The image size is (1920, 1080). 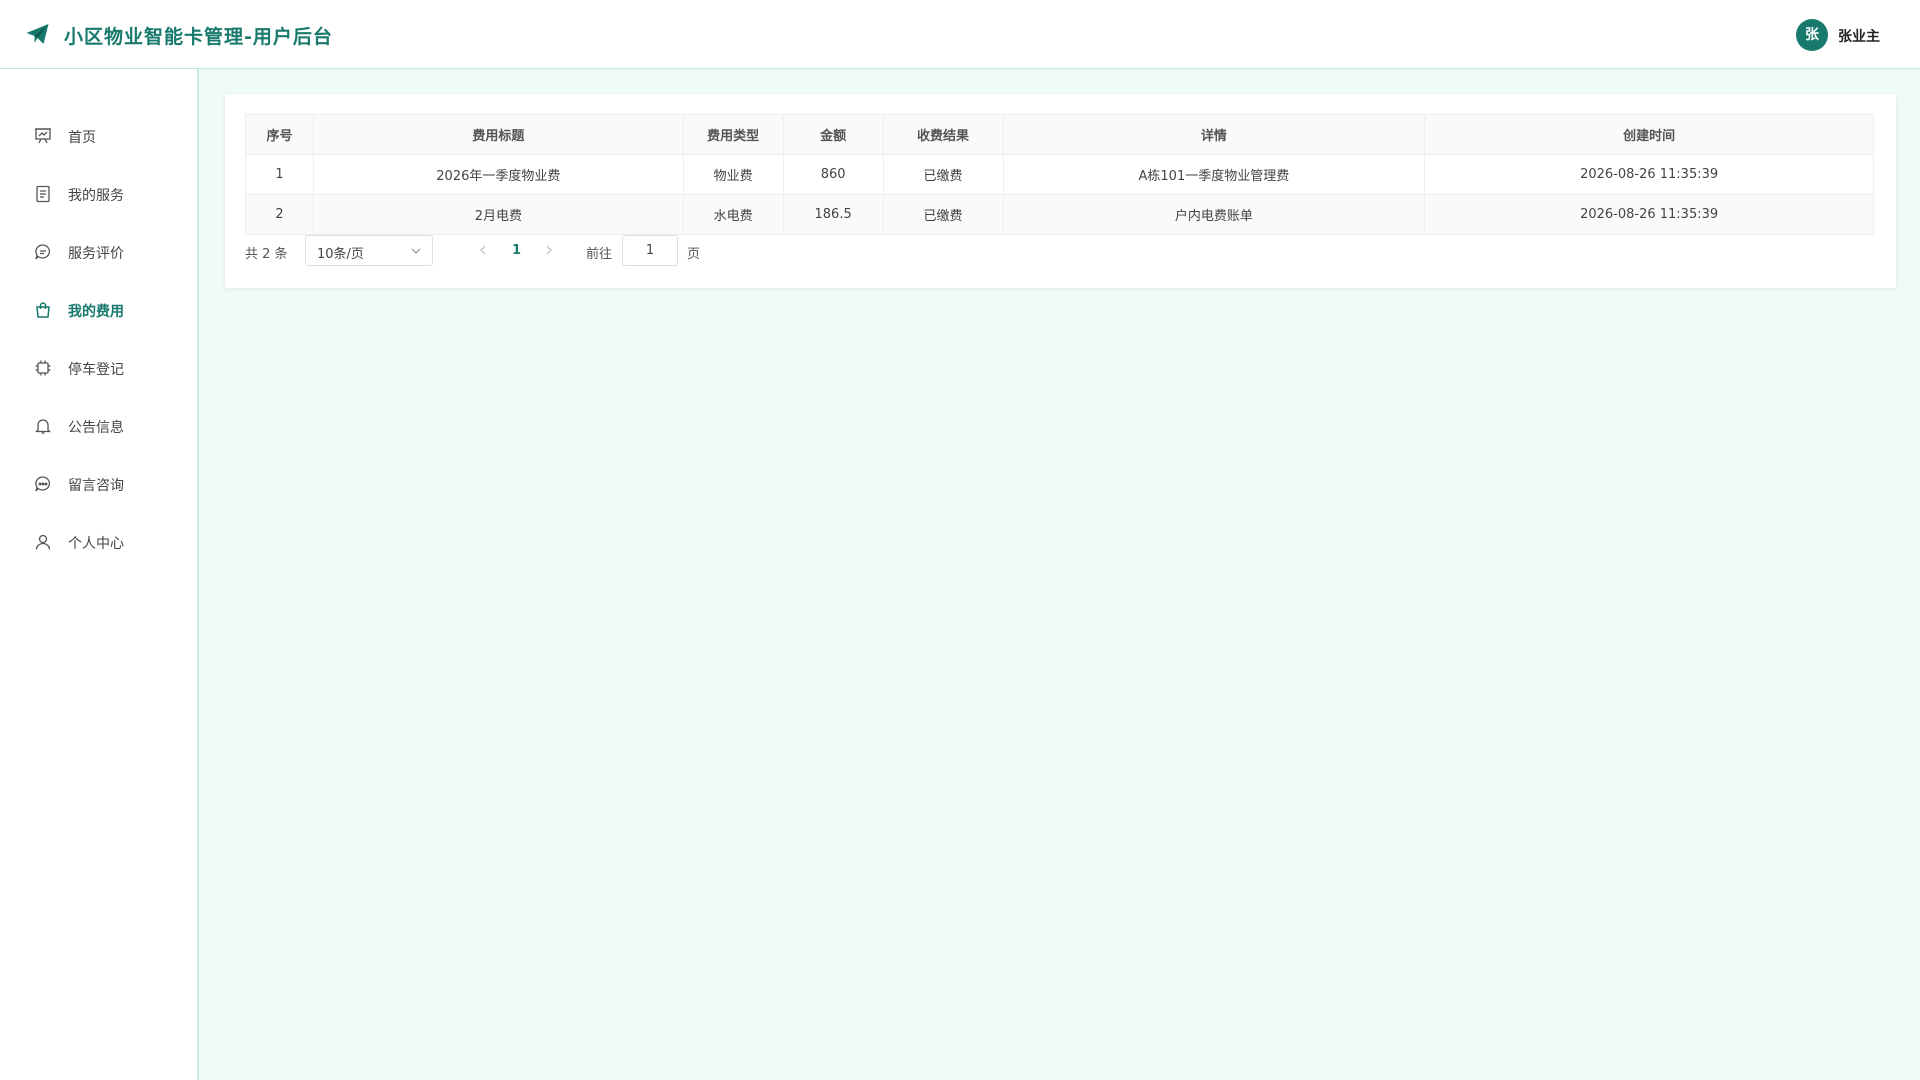 I want to click on table-cell: 860, so click(x=833, y=174).